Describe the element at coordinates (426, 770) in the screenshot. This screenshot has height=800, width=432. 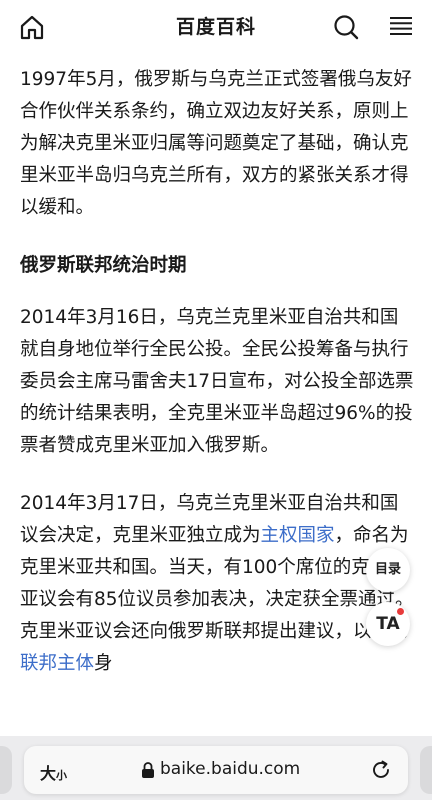
I see `next-tab-edge` at that location.